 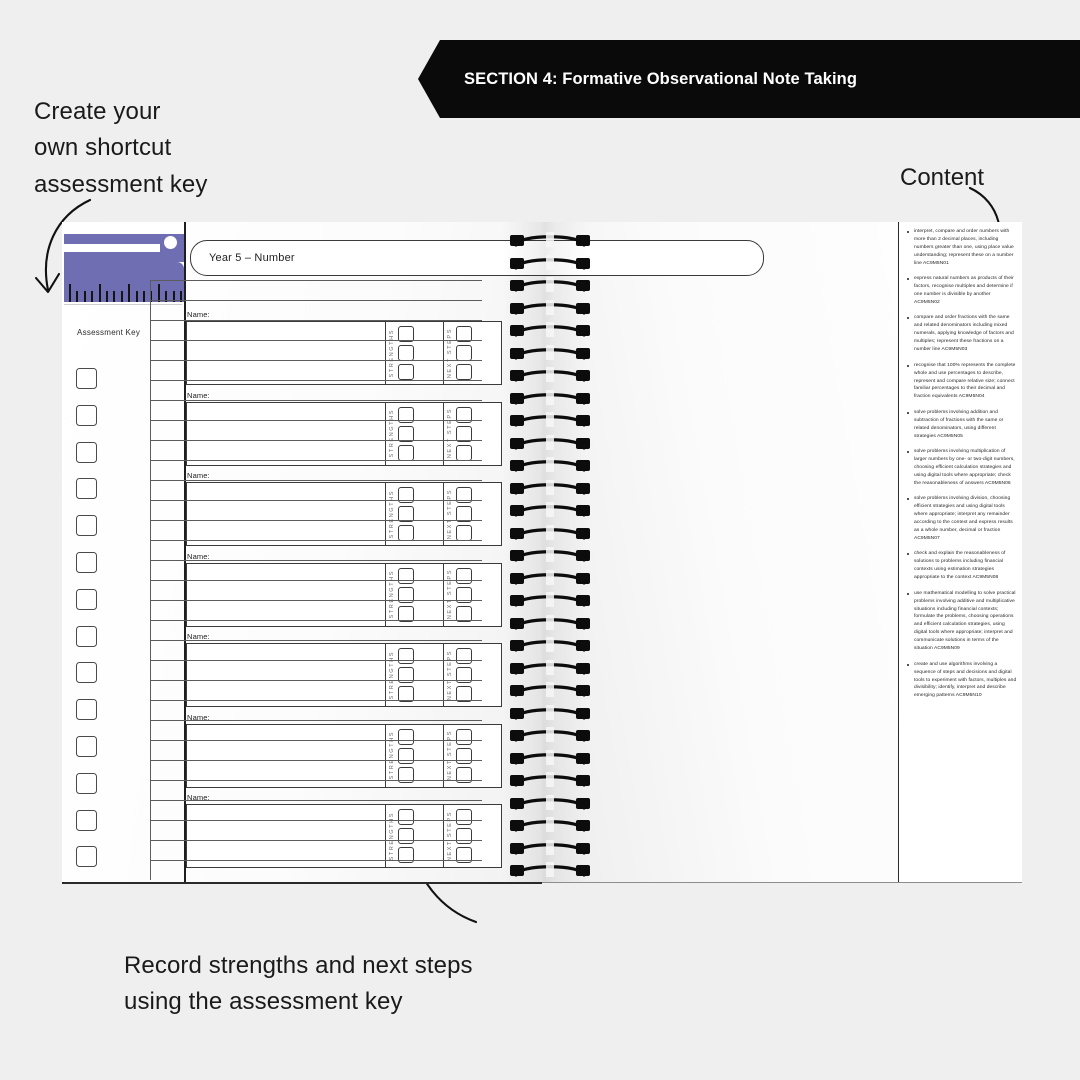 What do you see at coordinates (109, 332) in the screenshot?
I see `assessment-key-label: Assessment Key` at bounding box center [109, 332].